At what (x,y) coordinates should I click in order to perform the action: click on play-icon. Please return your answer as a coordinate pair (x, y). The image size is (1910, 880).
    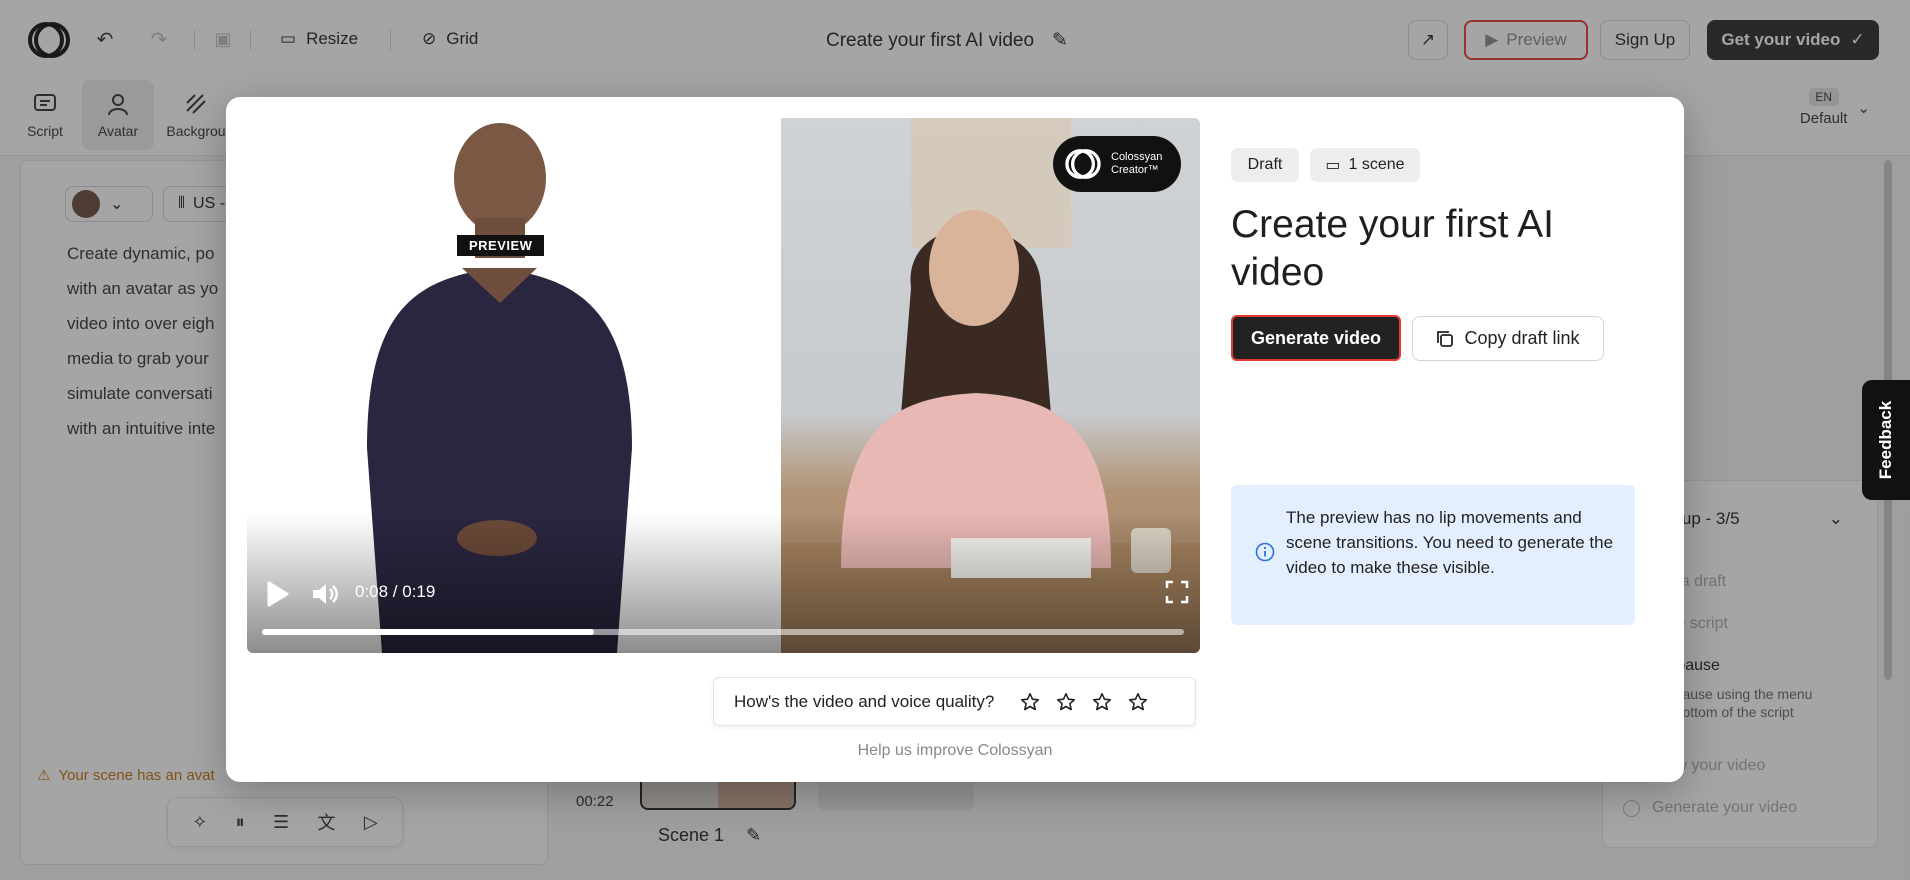
    Looking at the image, I should click on (277, 594).